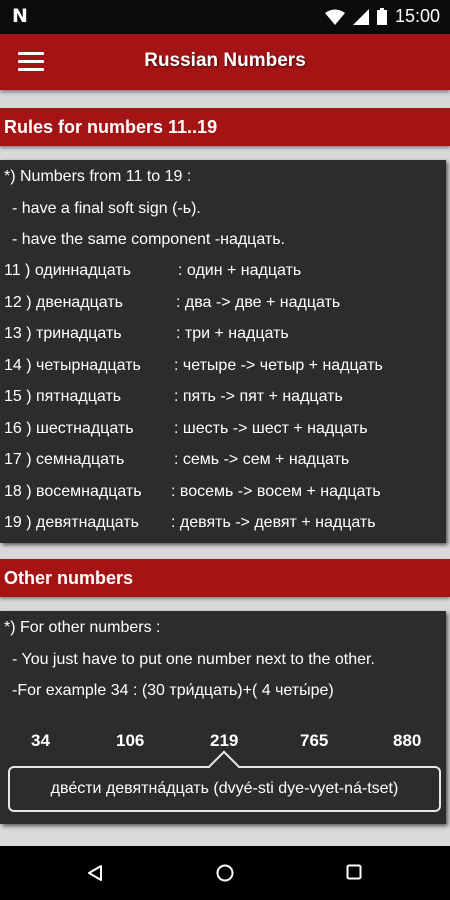  What do you see at coordinates (98, 176) in the screenshot?
I see `rules-intro-line: *) Numbers from 11 to 19 :` at bounding box center [98, 176].